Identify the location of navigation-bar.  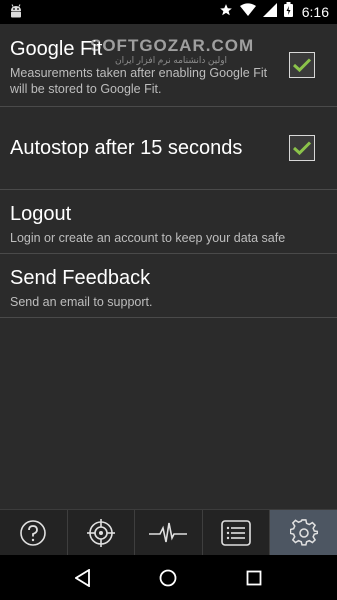
(168, 577).